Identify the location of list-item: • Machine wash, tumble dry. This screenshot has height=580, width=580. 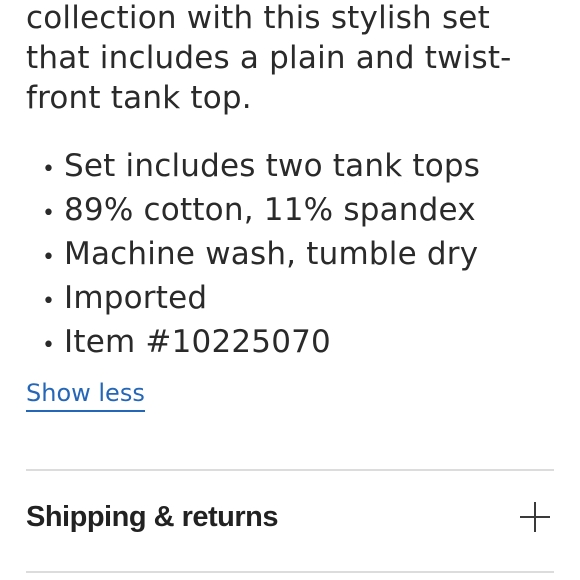
(296, 256).